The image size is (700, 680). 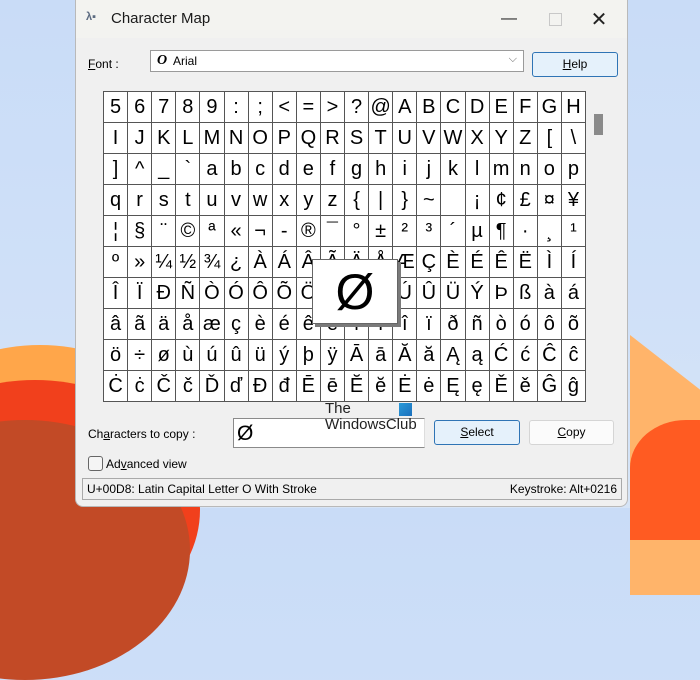 I want to click on character-cell: v, so click(x=236, y=200).